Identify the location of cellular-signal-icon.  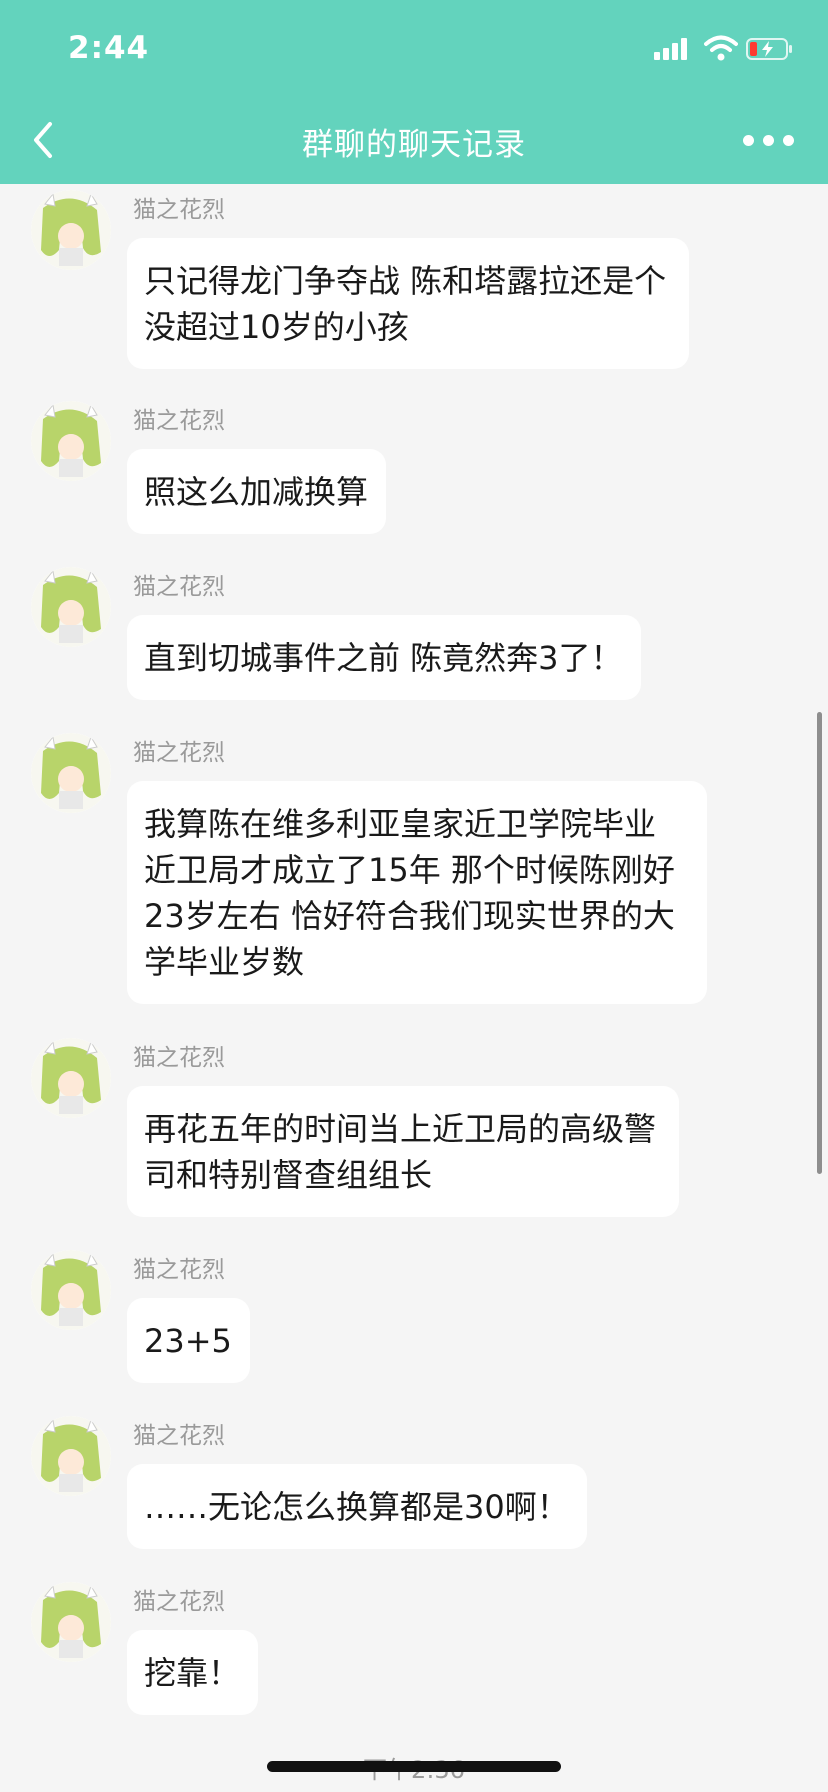
(672, 49).